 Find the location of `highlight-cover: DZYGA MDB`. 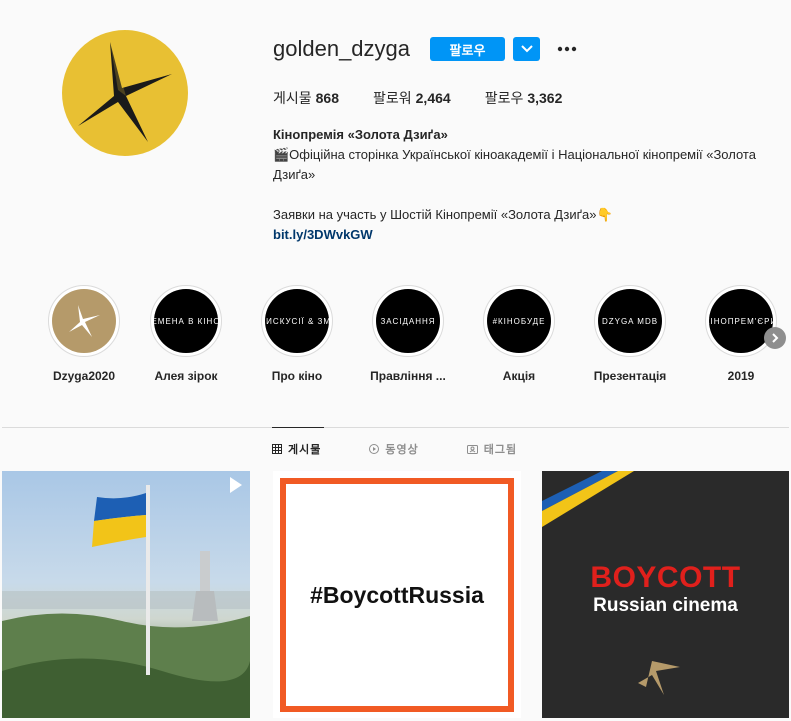

highlight-cover: DZYGA MDB is located at coordinates (630, 321).